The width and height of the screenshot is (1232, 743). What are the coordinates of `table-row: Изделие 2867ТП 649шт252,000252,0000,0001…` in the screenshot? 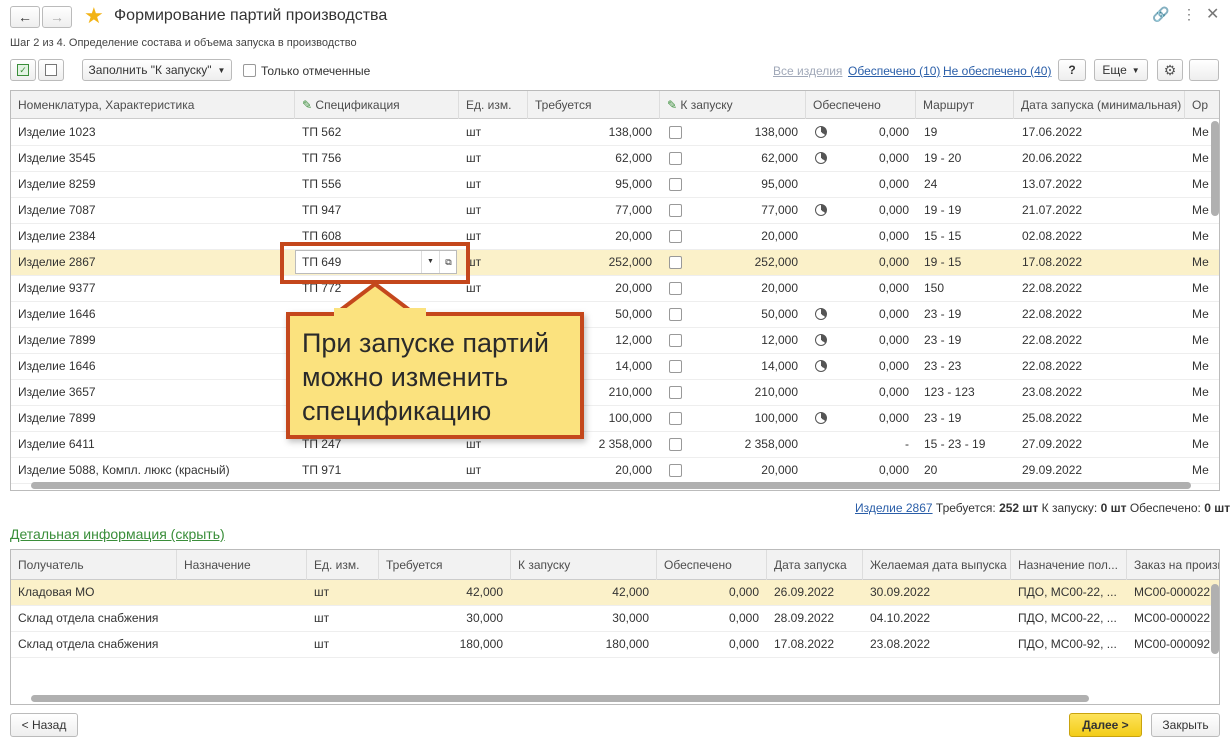 It's located at (615, 263).